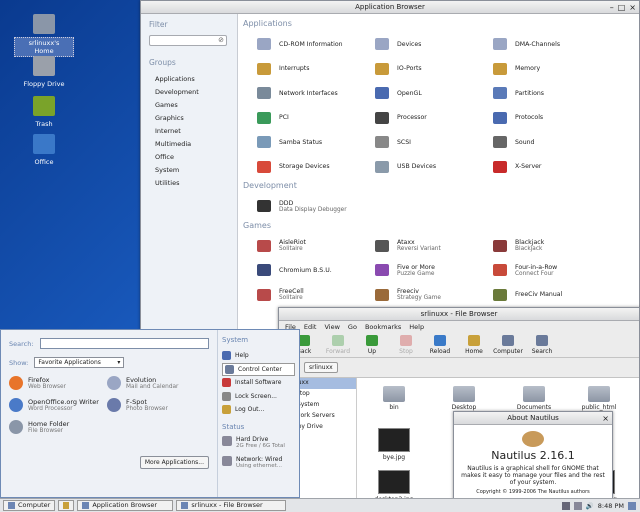  What do you see at coordinates (189, 92) in the screenshot?
I see `group-item: Development` at bounding box center [189, 92].